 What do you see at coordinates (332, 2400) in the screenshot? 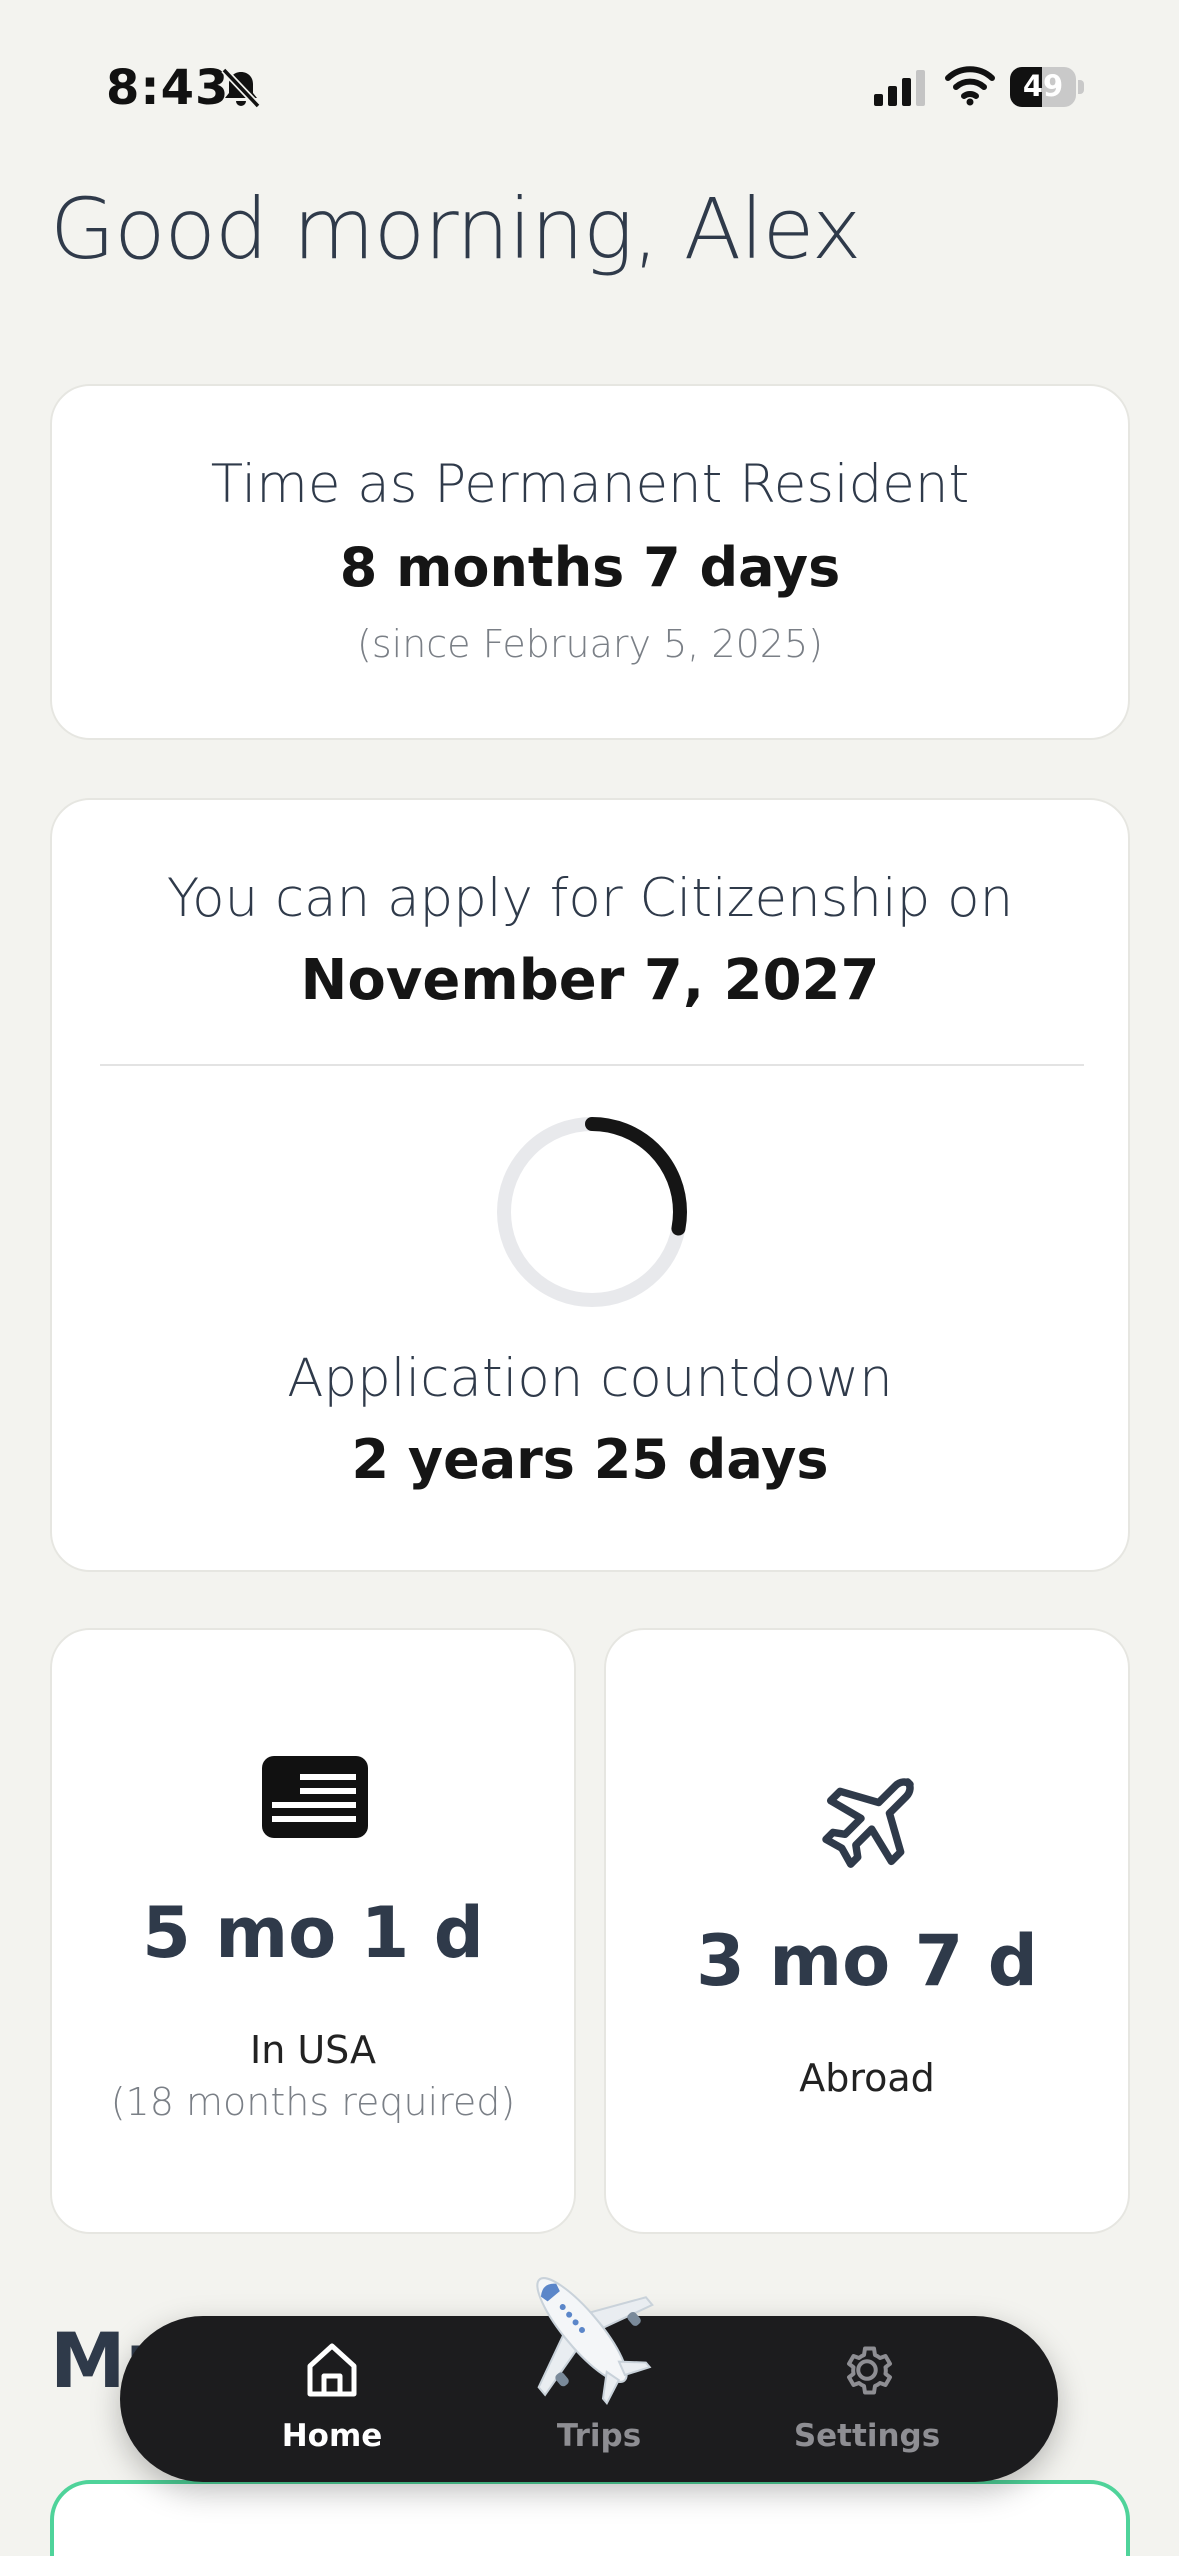
I see `tab-home: Home` at bounding box center [332, 2400].